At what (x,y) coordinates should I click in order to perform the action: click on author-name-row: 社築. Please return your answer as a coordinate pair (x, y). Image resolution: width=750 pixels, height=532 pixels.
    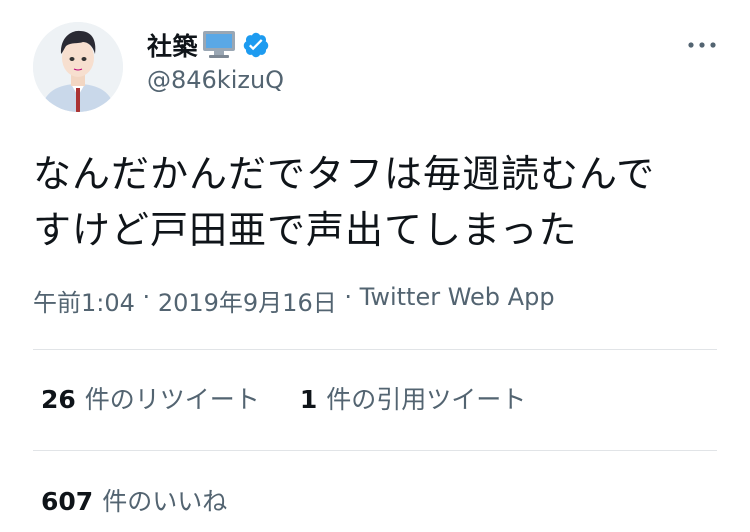
    Looking at the image, I should click on (208, 45).